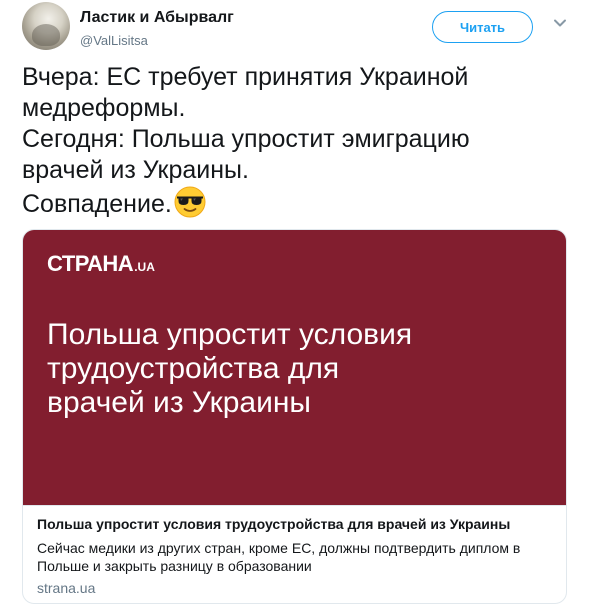  I want to click on brand-logo: СТРАНА.UA, so click(101, 263).